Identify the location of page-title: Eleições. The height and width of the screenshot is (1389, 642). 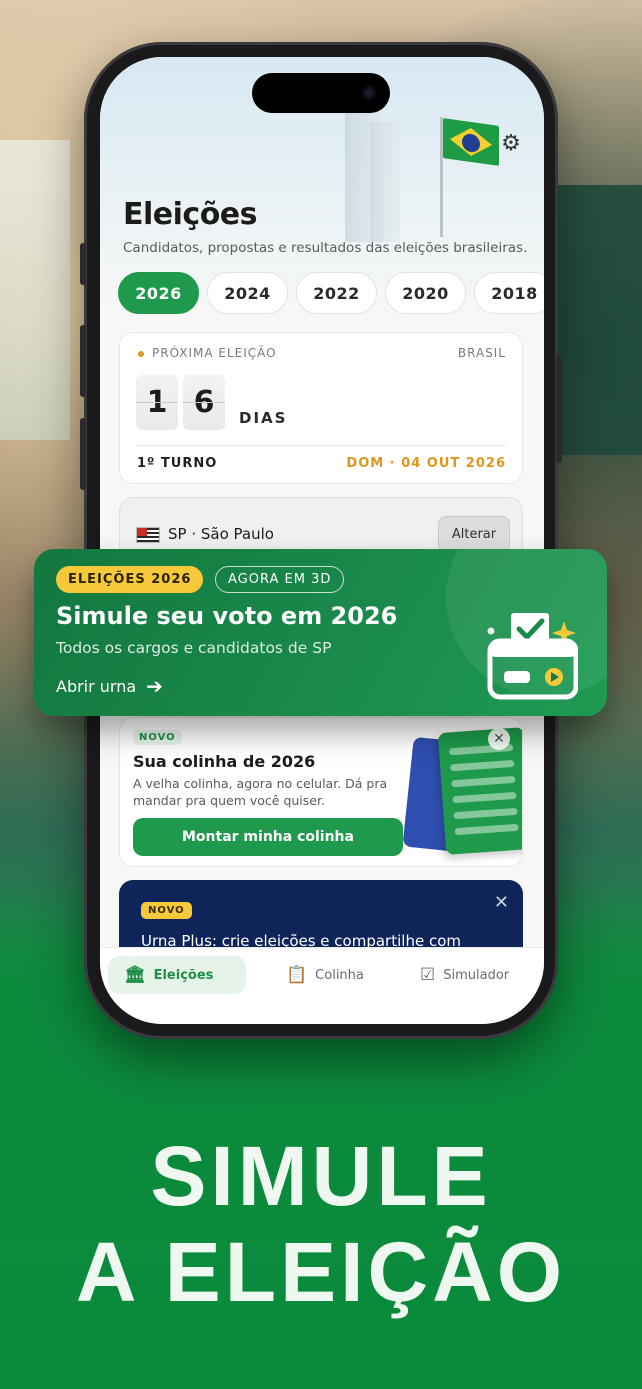
(190, 214).